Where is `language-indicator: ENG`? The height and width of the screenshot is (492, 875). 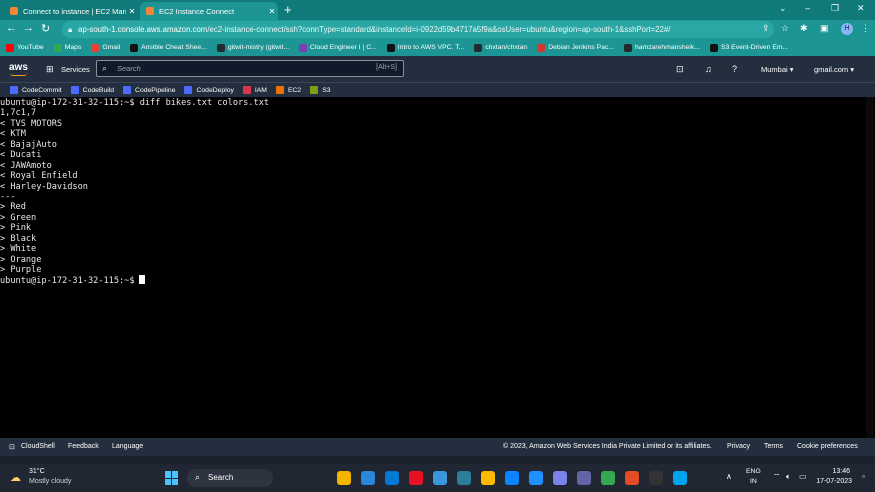 language-indicator: ENG is located at coordinates (753, 471).